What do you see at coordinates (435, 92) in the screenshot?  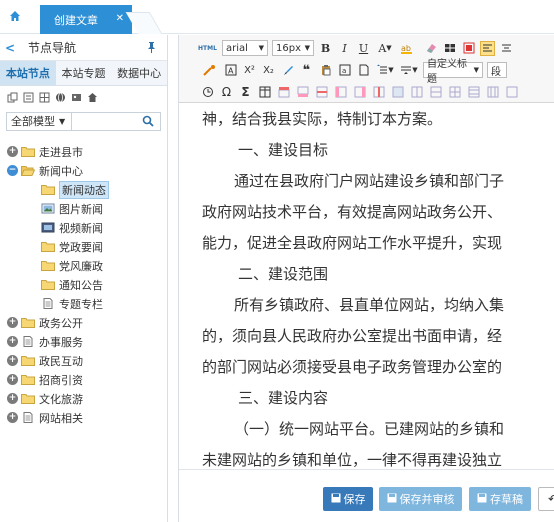 I see `merge-down-icon` at bounding box center [435, 92].